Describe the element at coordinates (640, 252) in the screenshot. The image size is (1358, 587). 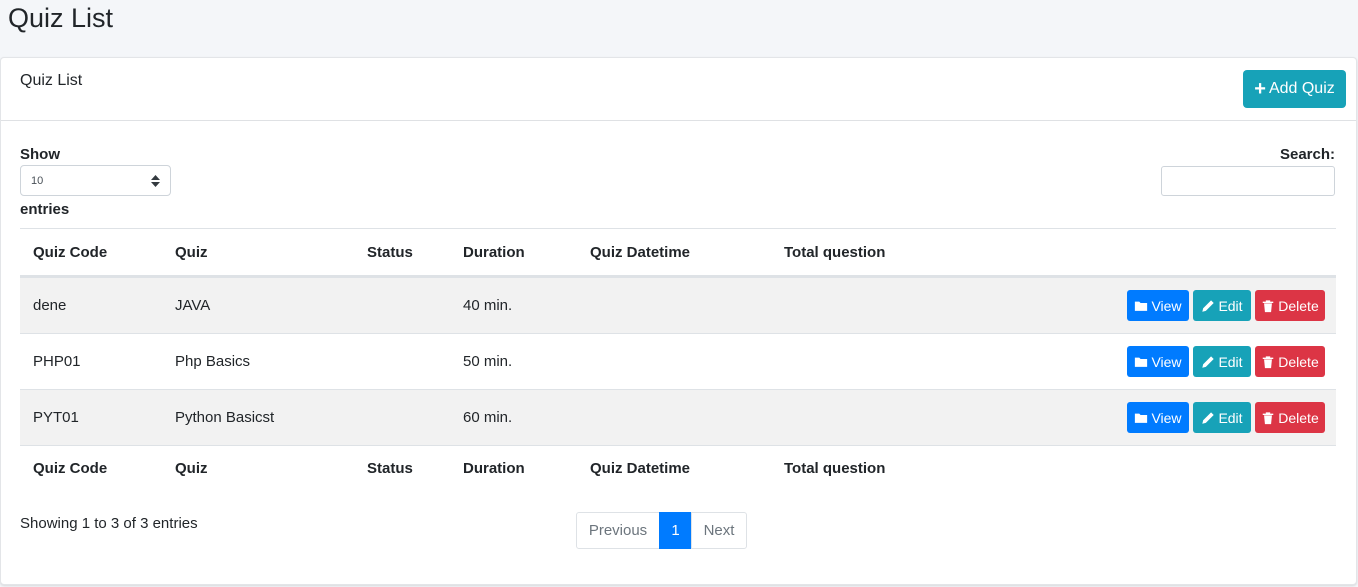
I see `column-header-quiz-datetime: Quiz Datetime` at that location.